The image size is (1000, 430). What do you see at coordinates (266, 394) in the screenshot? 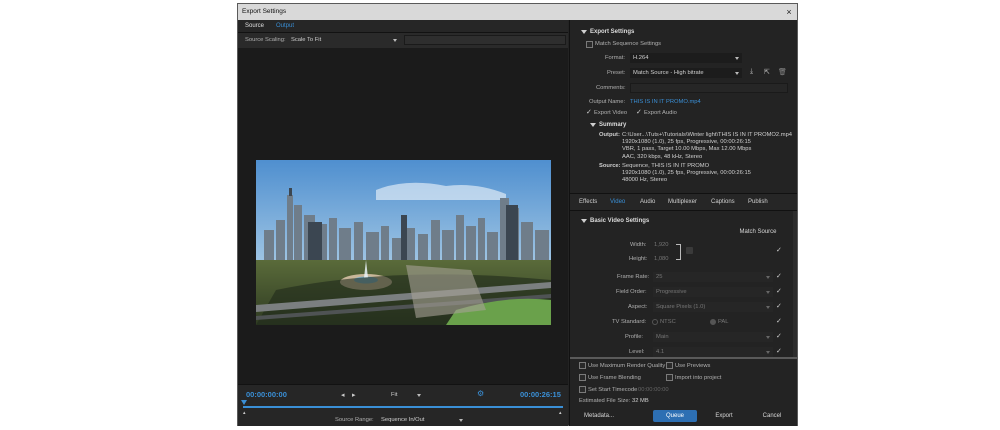
I see `timecode-start: 00:00:00:00` at bounding box center [266, 394].